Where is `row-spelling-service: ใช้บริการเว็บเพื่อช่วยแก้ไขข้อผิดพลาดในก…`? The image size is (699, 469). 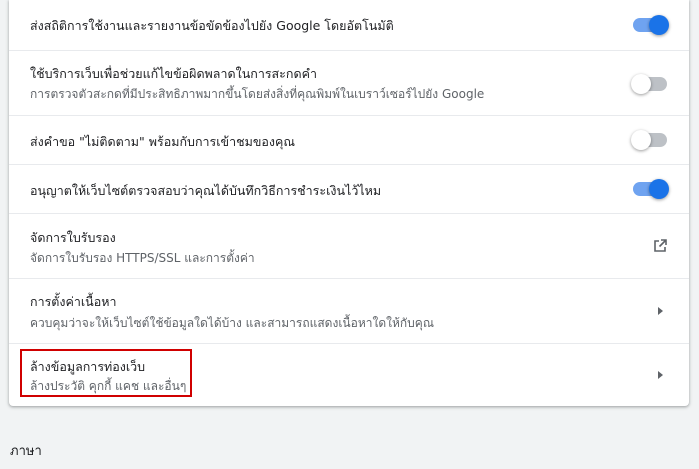
row-spelling-service: ใช้บริการเว็บเพื่อช่วยแก้ไขข้อผิดพลาดในก… is located at coordinates (349, 82).